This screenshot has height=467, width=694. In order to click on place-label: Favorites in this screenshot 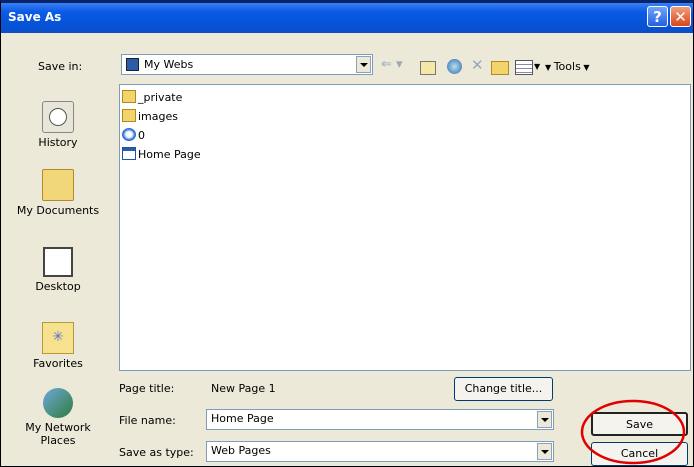, I will do `click(58, 363)`.